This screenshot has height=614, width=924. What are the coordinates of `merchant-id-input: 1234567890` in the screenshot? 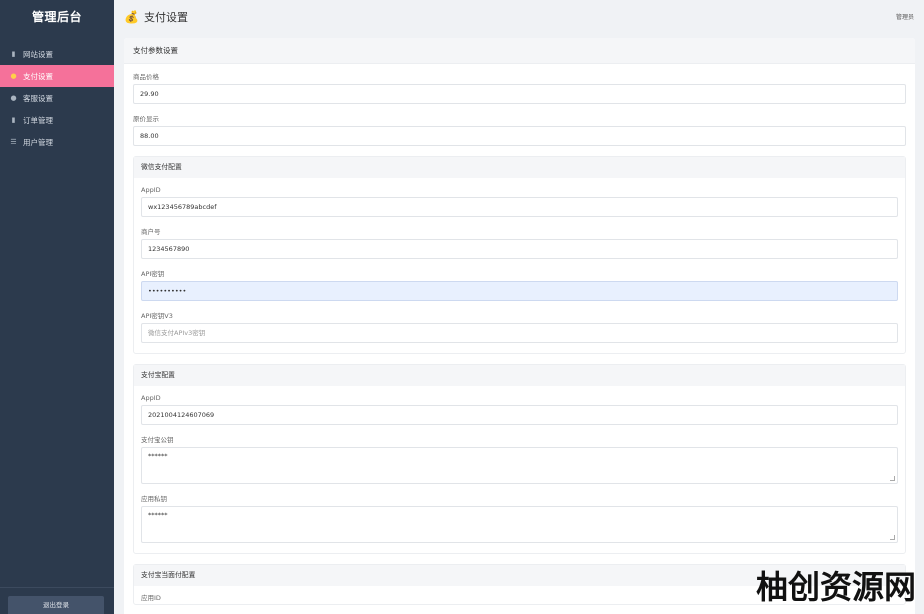 It's located at (519, 249).